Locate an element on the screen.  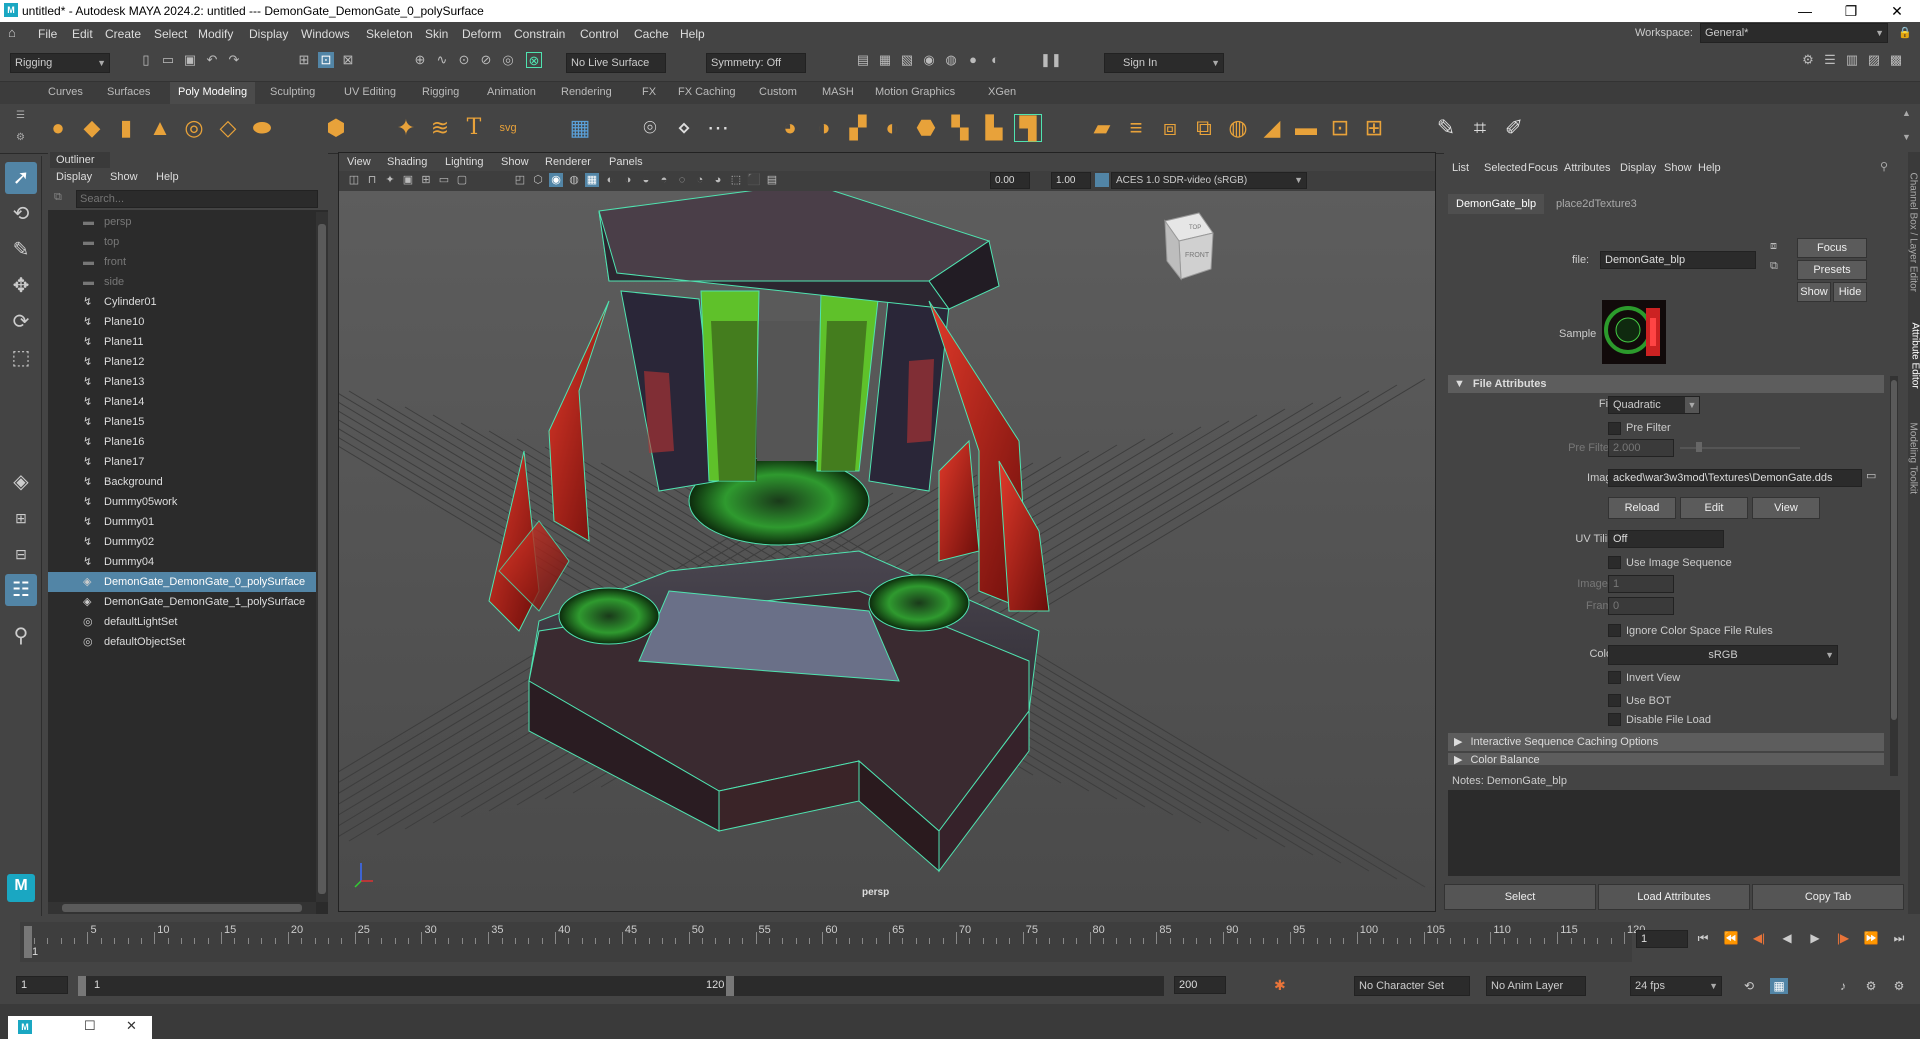
attr-menu-list: List is located at coordinates (1460, 168).